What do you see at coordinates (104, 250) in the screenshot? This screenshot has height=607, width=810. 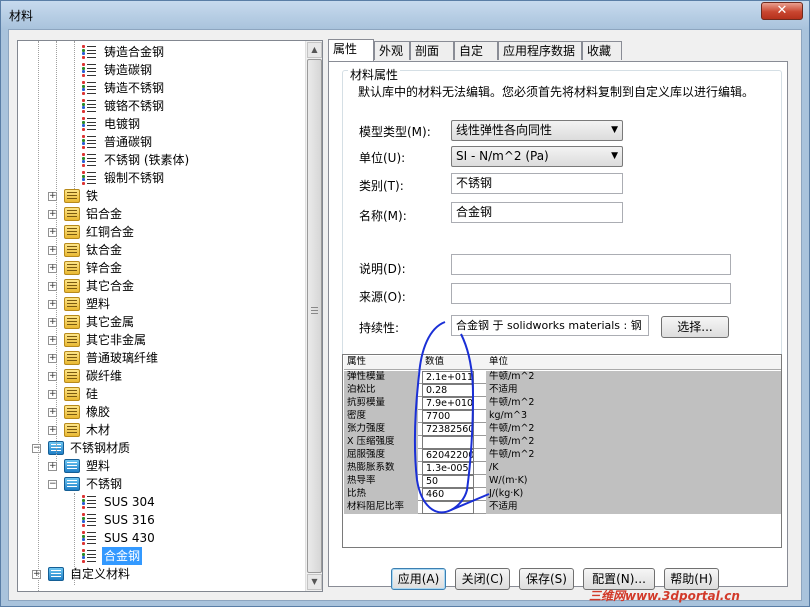 I see `tree-item-label: 钛合金` at bounding box center [104, 250].